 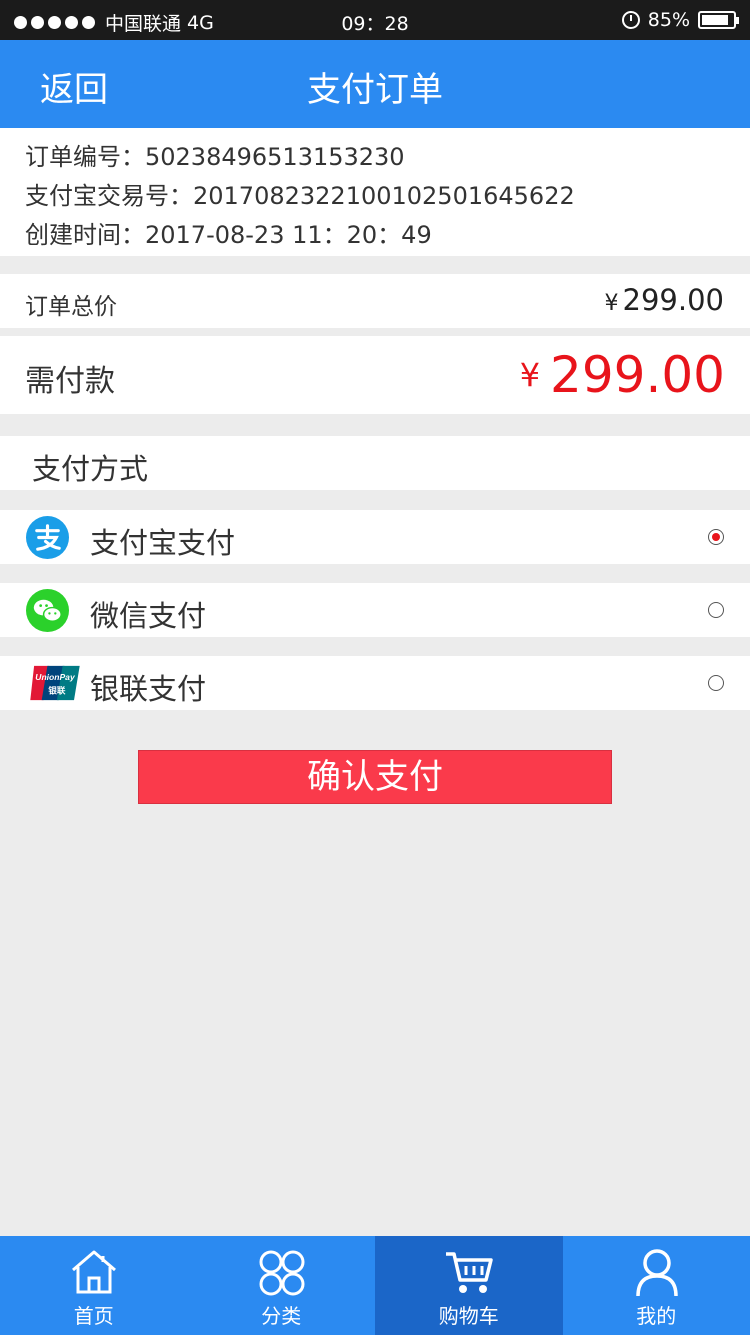 I want to click on tab-label: 分类, so click(x=281, y=1316).